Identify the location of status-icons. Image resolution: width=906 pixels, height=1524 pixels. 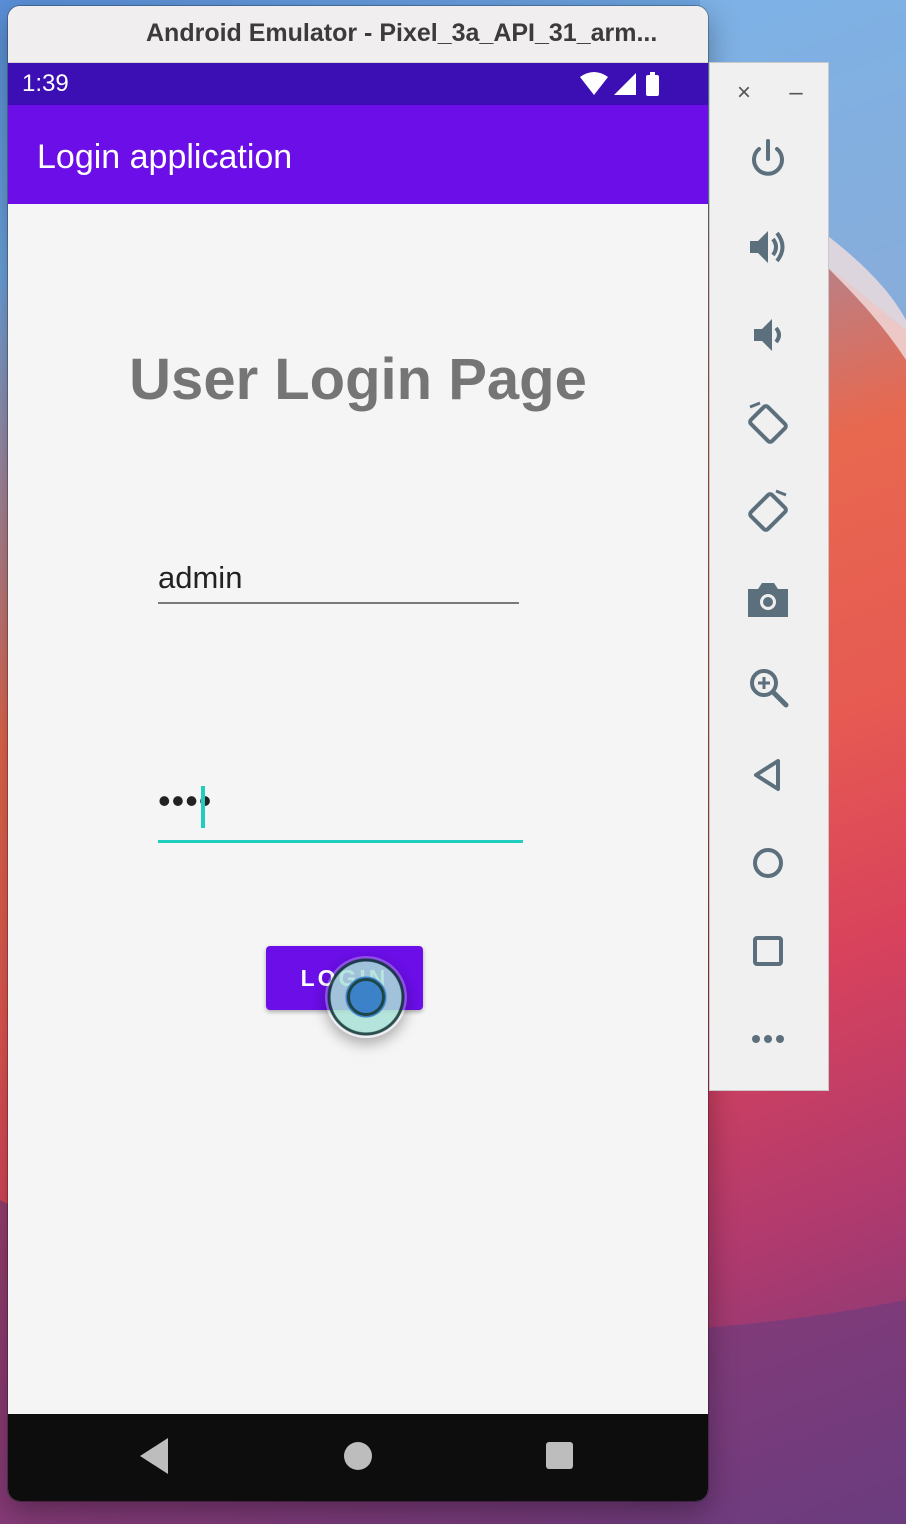
(619, 84).